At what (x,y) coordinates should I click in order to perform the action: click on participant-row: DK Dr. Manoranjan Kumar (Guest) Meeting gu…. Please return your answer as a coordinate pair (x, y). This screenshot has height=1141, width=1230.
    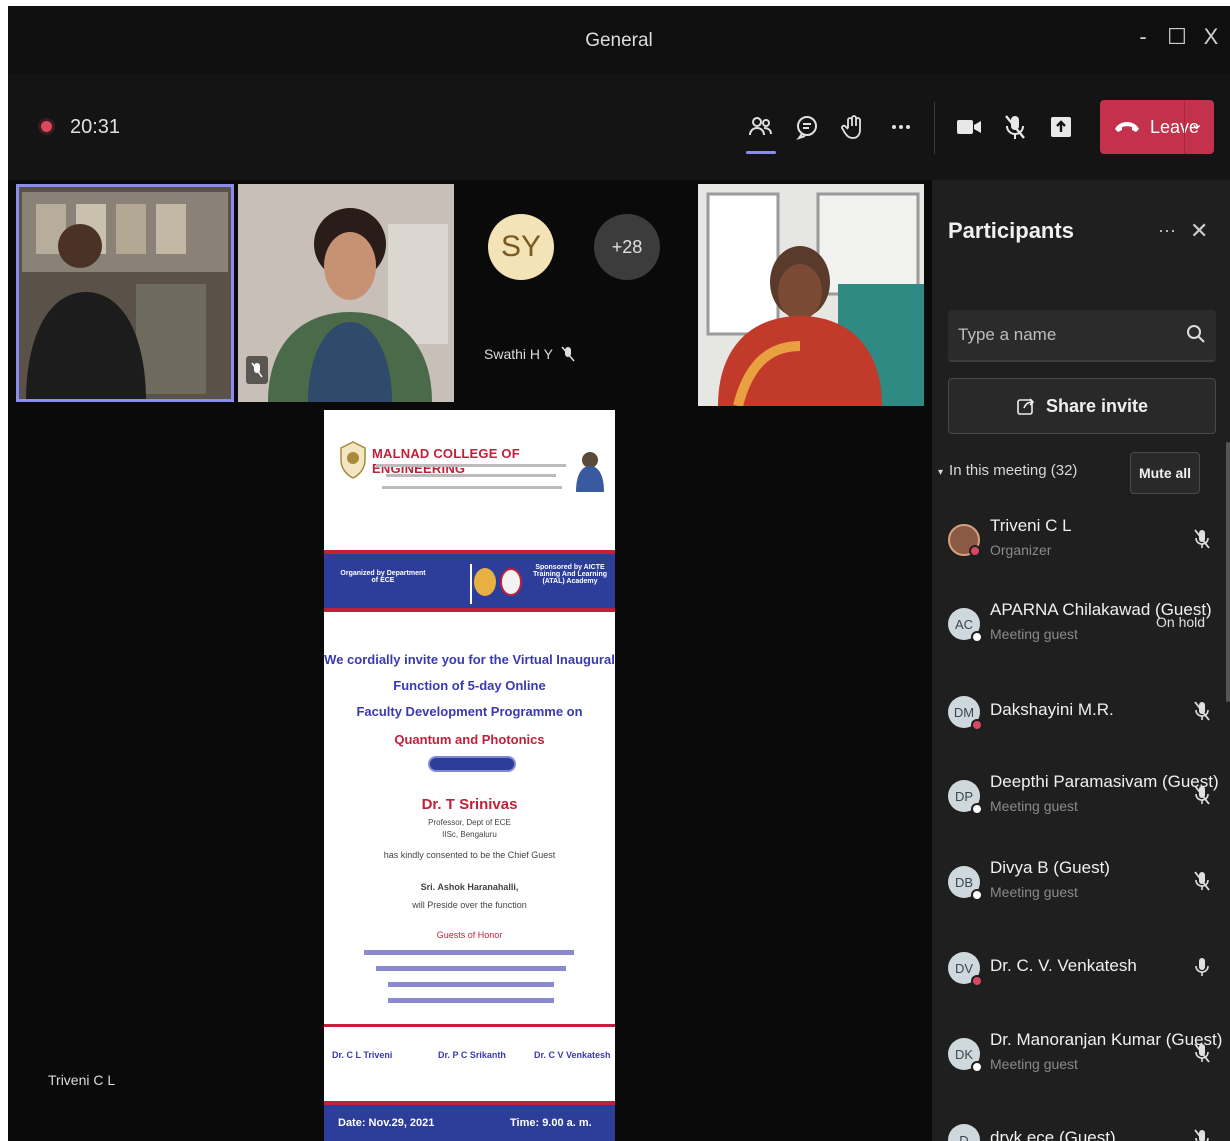
    Looking at the image, I should click on (1077, 1062).